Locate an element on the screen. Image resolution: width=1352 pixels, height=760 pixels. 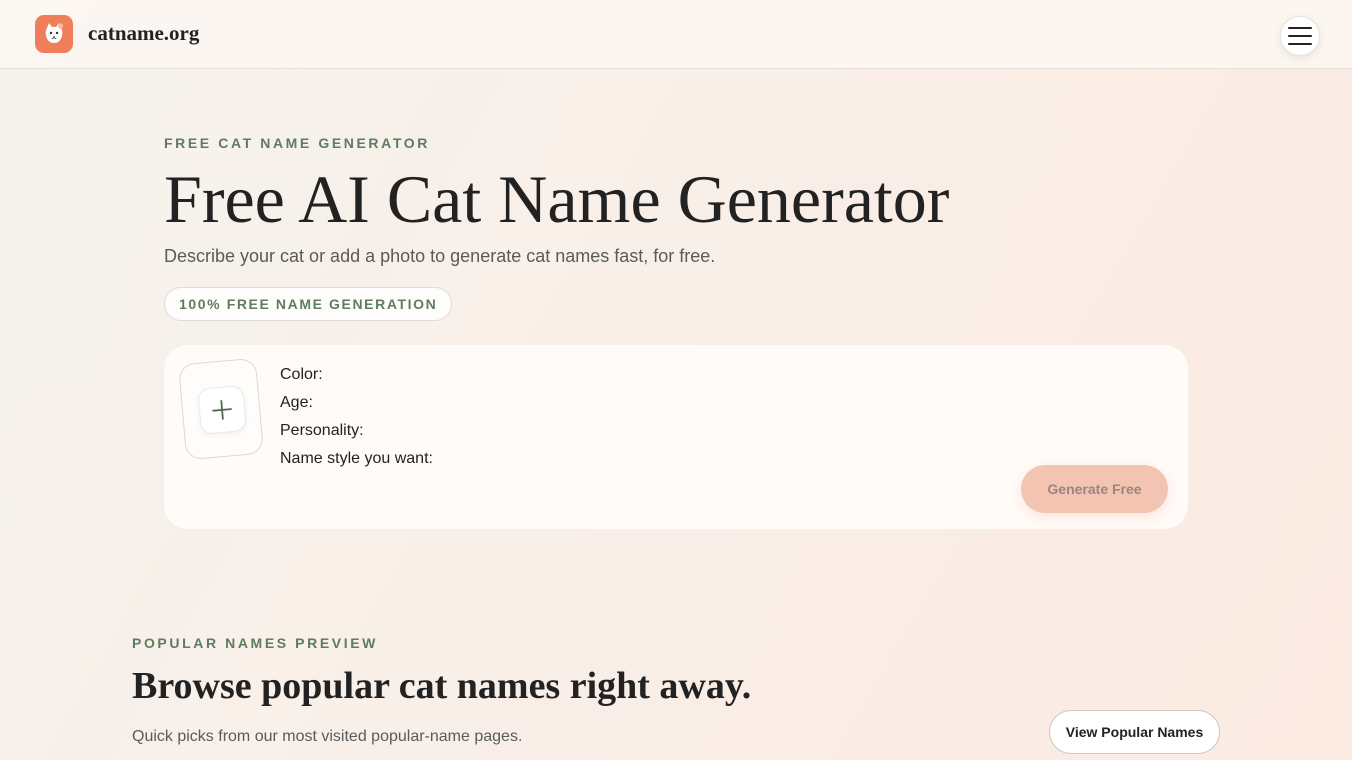
field-age-label: Age: is located at coordinates (356, 407).